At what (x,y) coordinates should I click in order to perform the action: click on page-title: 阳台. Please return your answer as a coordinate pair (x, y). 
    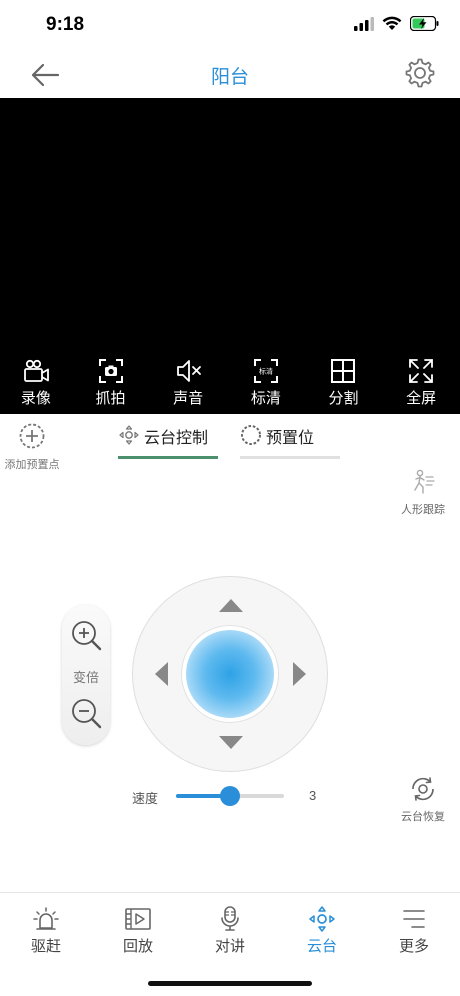
    Looking at the image, I should click on (229, 77).